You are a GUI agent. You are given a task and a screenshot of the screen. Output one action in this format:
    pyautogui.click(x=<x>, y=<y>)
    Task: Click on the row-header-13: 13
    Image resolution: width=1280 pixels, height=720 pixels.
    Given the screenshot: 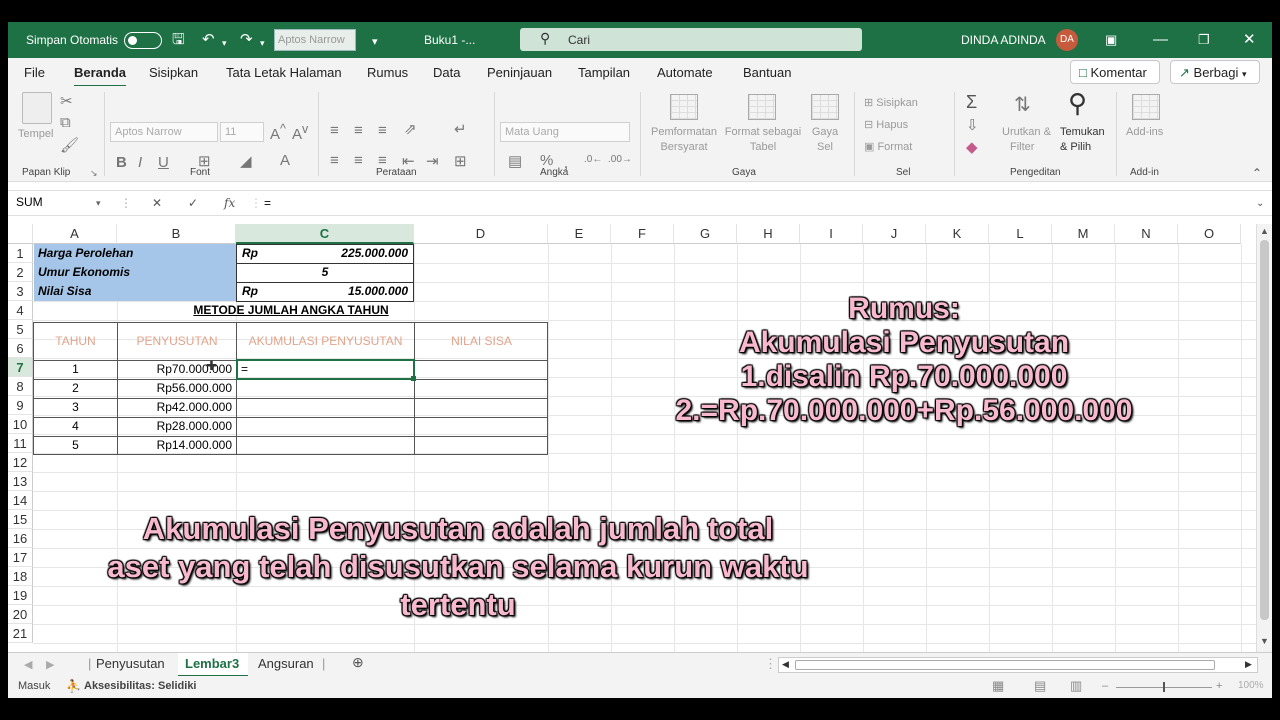 What is the action you would take?
    pyautogui.click(x=20, y=481)
    